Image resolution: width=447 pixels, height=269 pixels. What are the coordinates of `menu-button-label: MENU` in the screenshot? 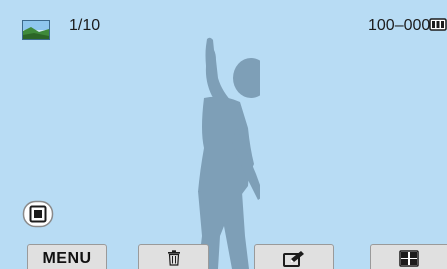 It's located at (67, 258).